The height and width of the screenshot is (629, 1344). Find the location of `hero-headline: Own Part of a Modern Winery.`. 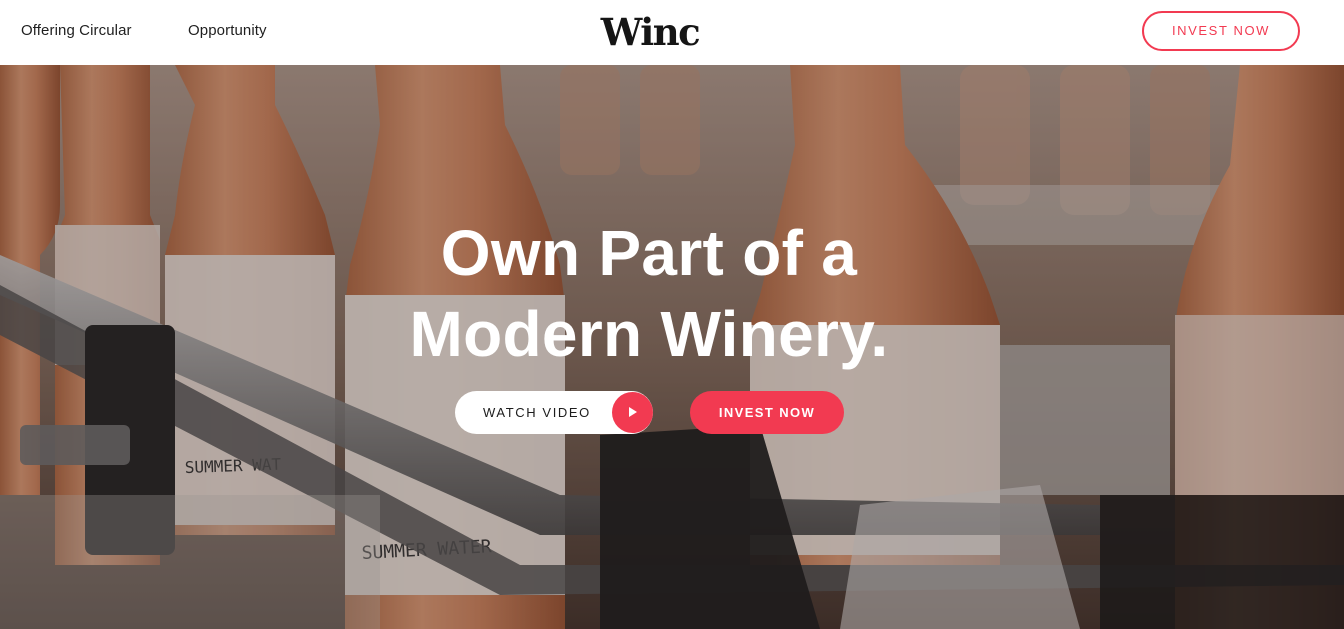

hero-headline: Own Part of a Modern Winery. is located at coordinates (649, 294).